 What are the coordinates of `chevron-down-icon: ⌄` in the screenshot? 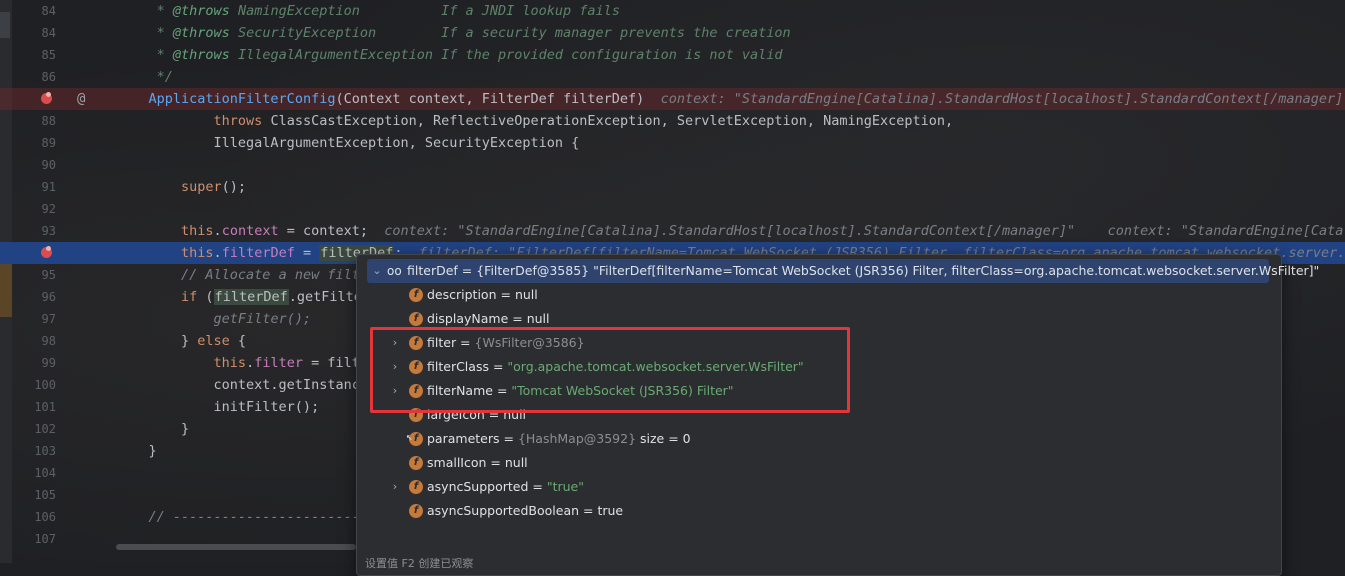 It's located at (377, 271).